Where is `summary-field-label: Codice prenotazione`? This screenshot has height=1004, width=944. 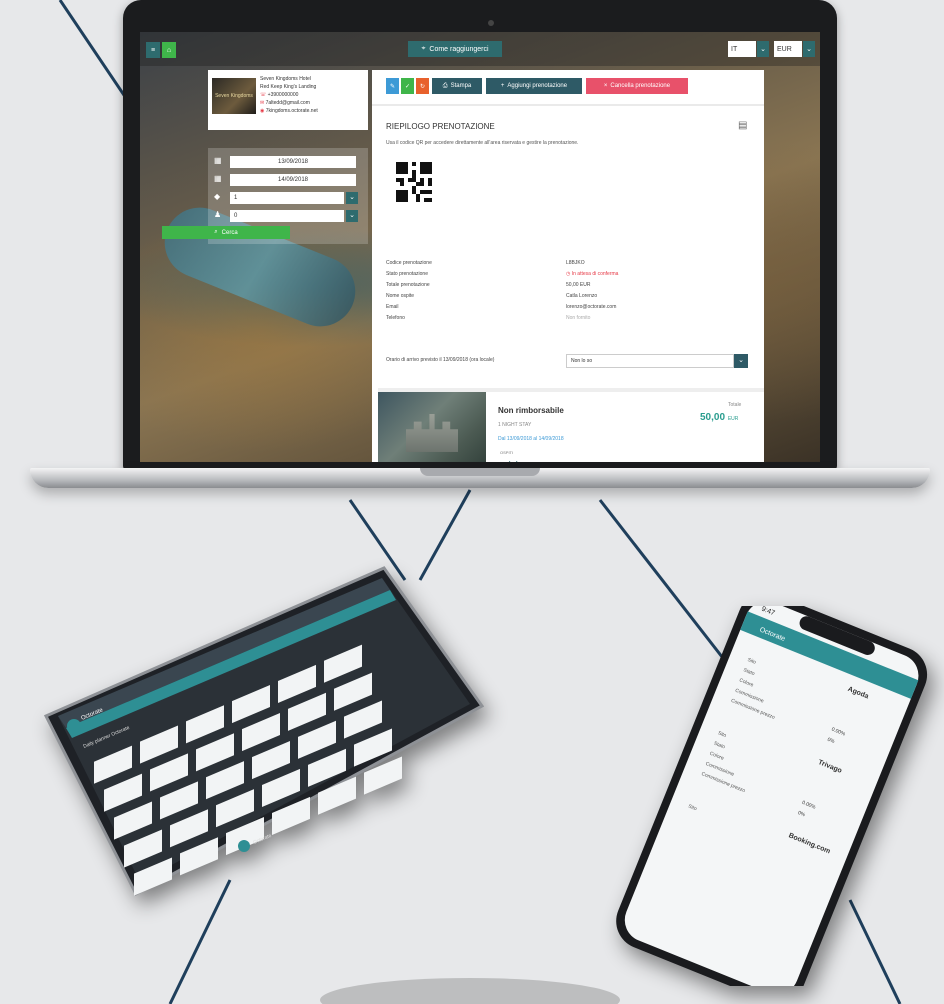 summary-field-label: Codice prenotazione is located at coordinates (409, 263).